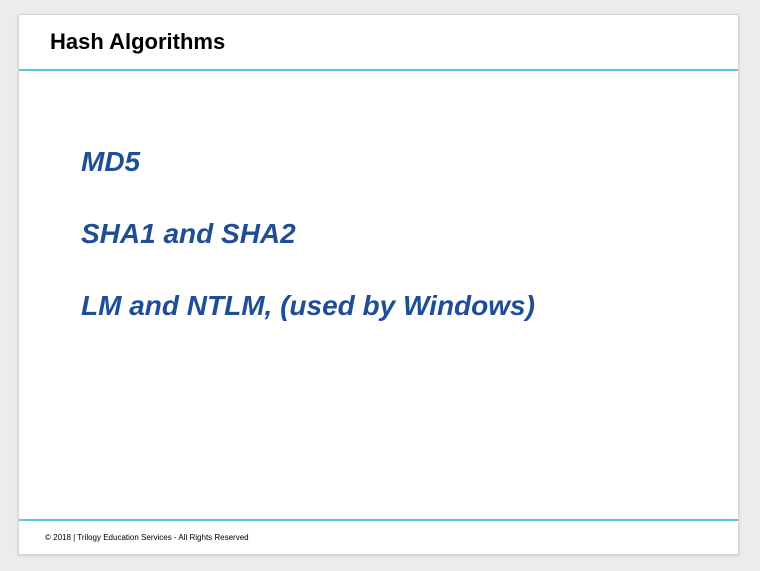 This screenshot has height=571, width=760. Describe the element at coordinates (138, 41) in the screenshot. I see `slide-title: Hash Algorithms` at that location.